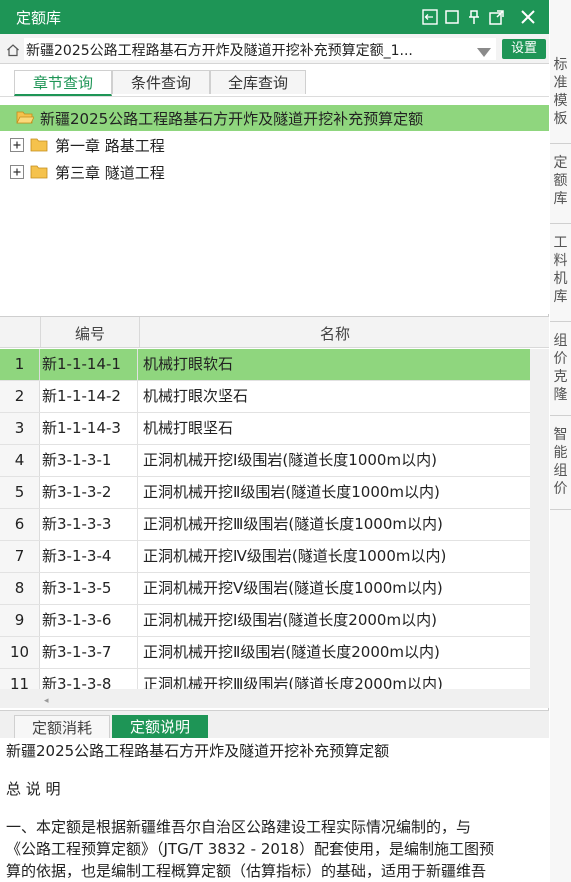 The image size is (571, 882). I want to click on row-name: 正洞机械开挖Ⅲ级围岩(隧道长度1000m以内), so click(293, 524).